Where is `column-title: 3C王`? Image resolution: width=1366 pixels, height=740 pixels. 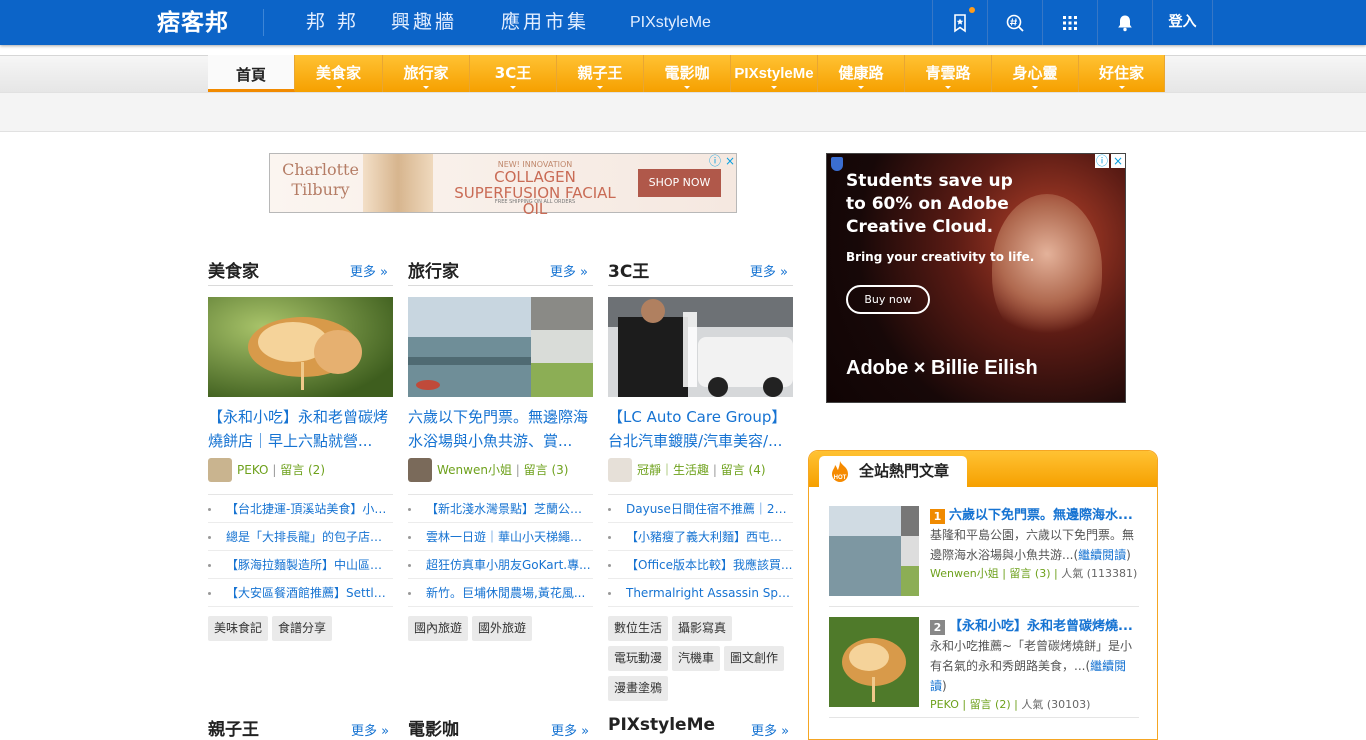 column-title: 3C王 is located at coordinates (628, 269).